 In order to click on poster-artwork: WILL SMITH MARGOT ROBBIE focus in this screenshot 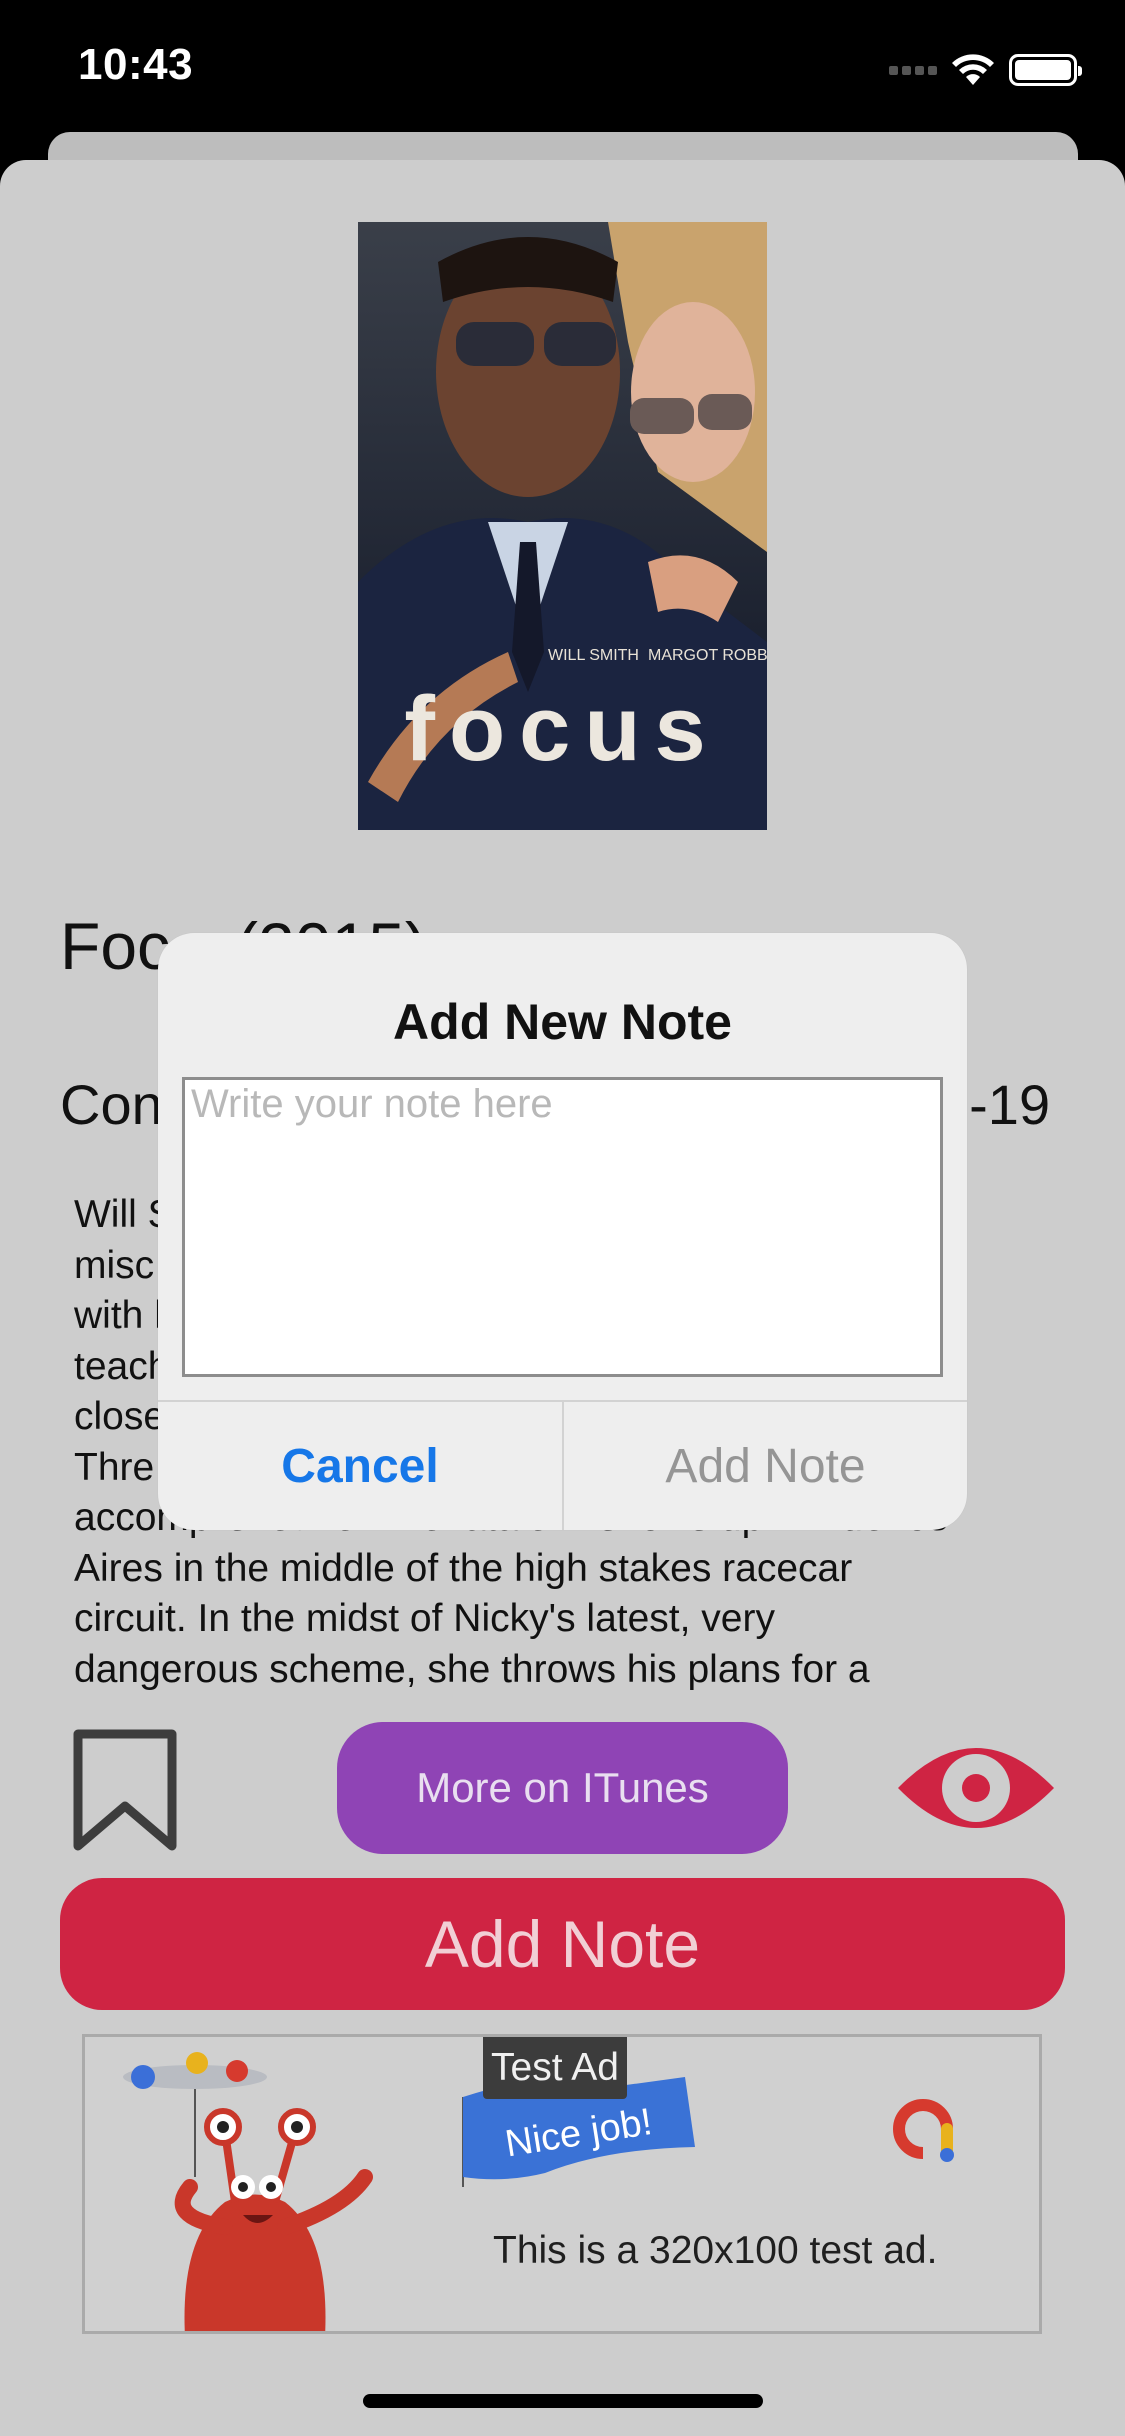, I will do `click(562, 526)`.